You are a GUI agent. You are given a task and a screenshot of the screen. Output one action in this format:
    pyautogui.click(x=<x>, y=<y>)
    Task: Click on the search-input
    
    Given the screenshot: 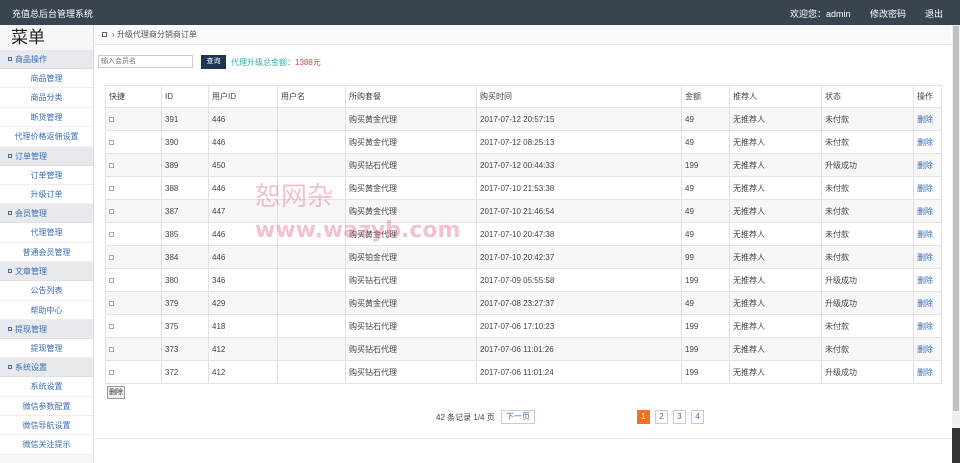 What is the action you would take?
    pyautogui.click(x=145, y=61)
    